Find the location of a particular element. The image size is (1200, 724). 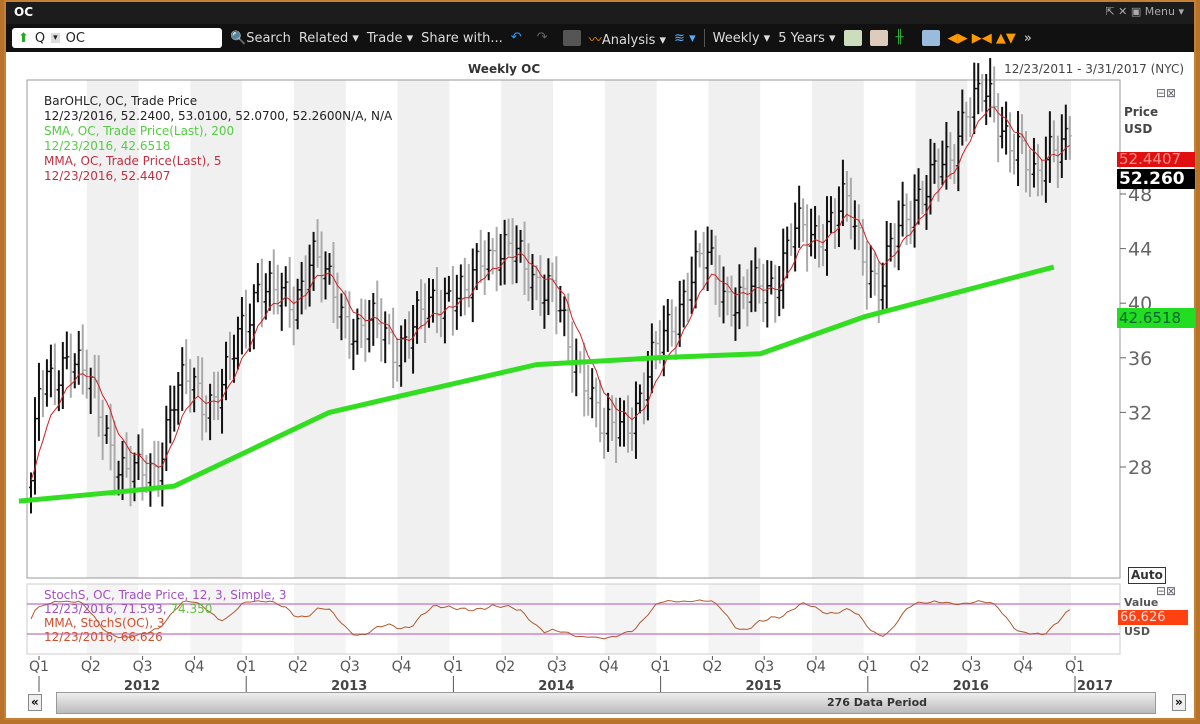

mma-badge: 52.4407 is located at coordinates (1156, 159).